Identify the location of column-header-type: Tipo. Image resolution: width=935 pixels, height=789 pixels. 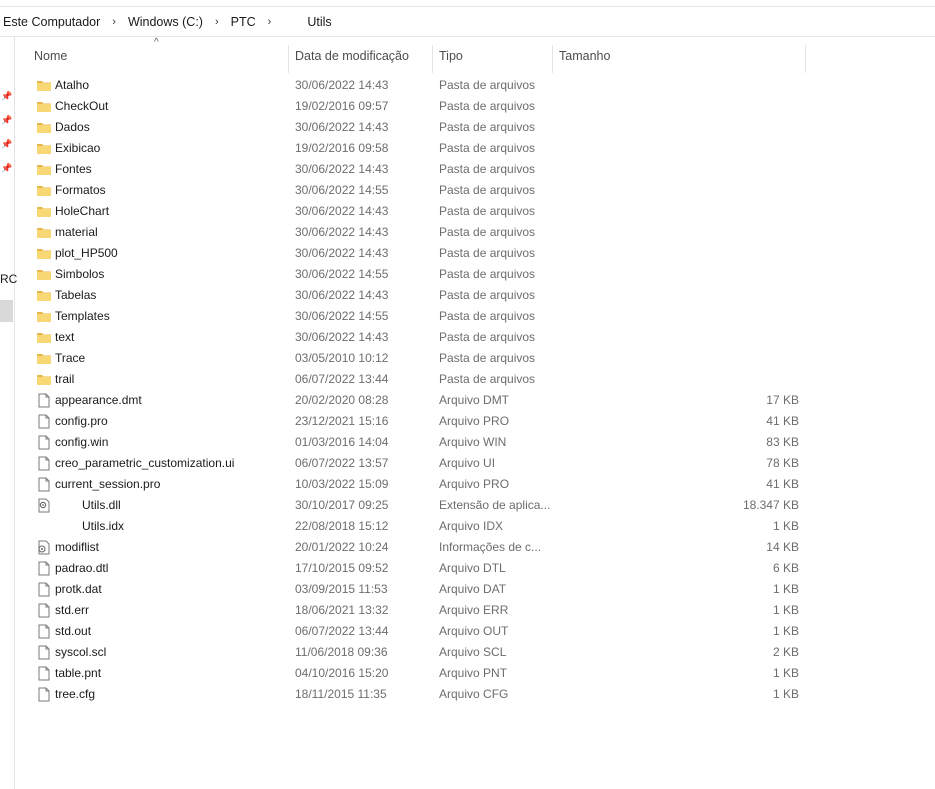
(451, 57).